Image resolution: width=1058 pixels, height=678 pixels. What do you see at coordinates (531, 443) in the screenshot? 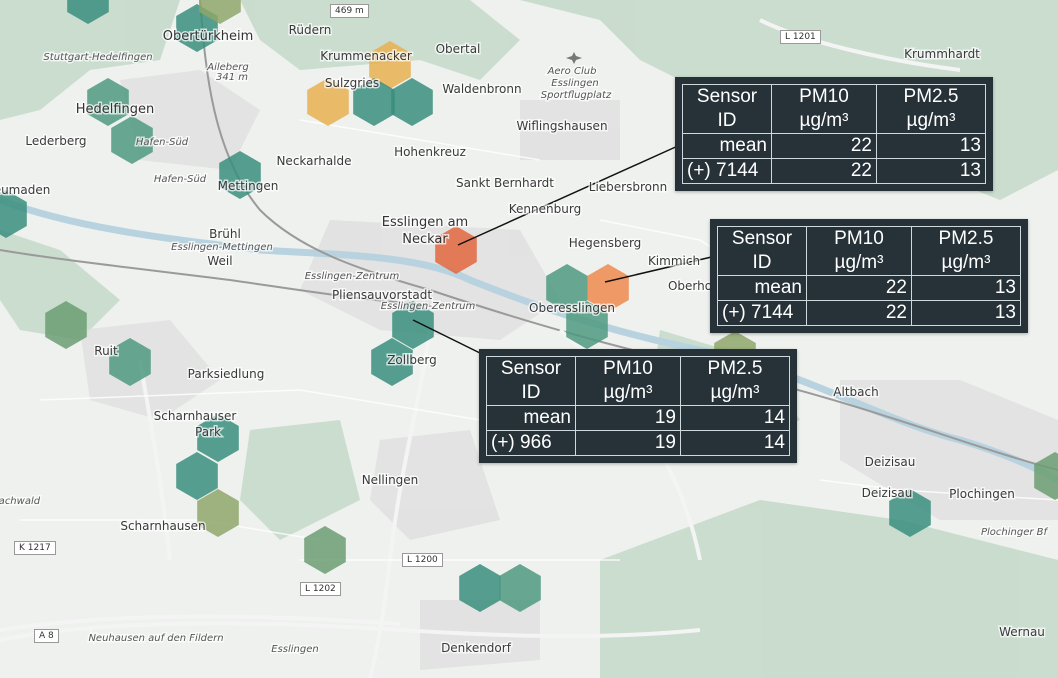
I see `sensor-expand-toggle: (+) 966` at bounding box center [531, 443].